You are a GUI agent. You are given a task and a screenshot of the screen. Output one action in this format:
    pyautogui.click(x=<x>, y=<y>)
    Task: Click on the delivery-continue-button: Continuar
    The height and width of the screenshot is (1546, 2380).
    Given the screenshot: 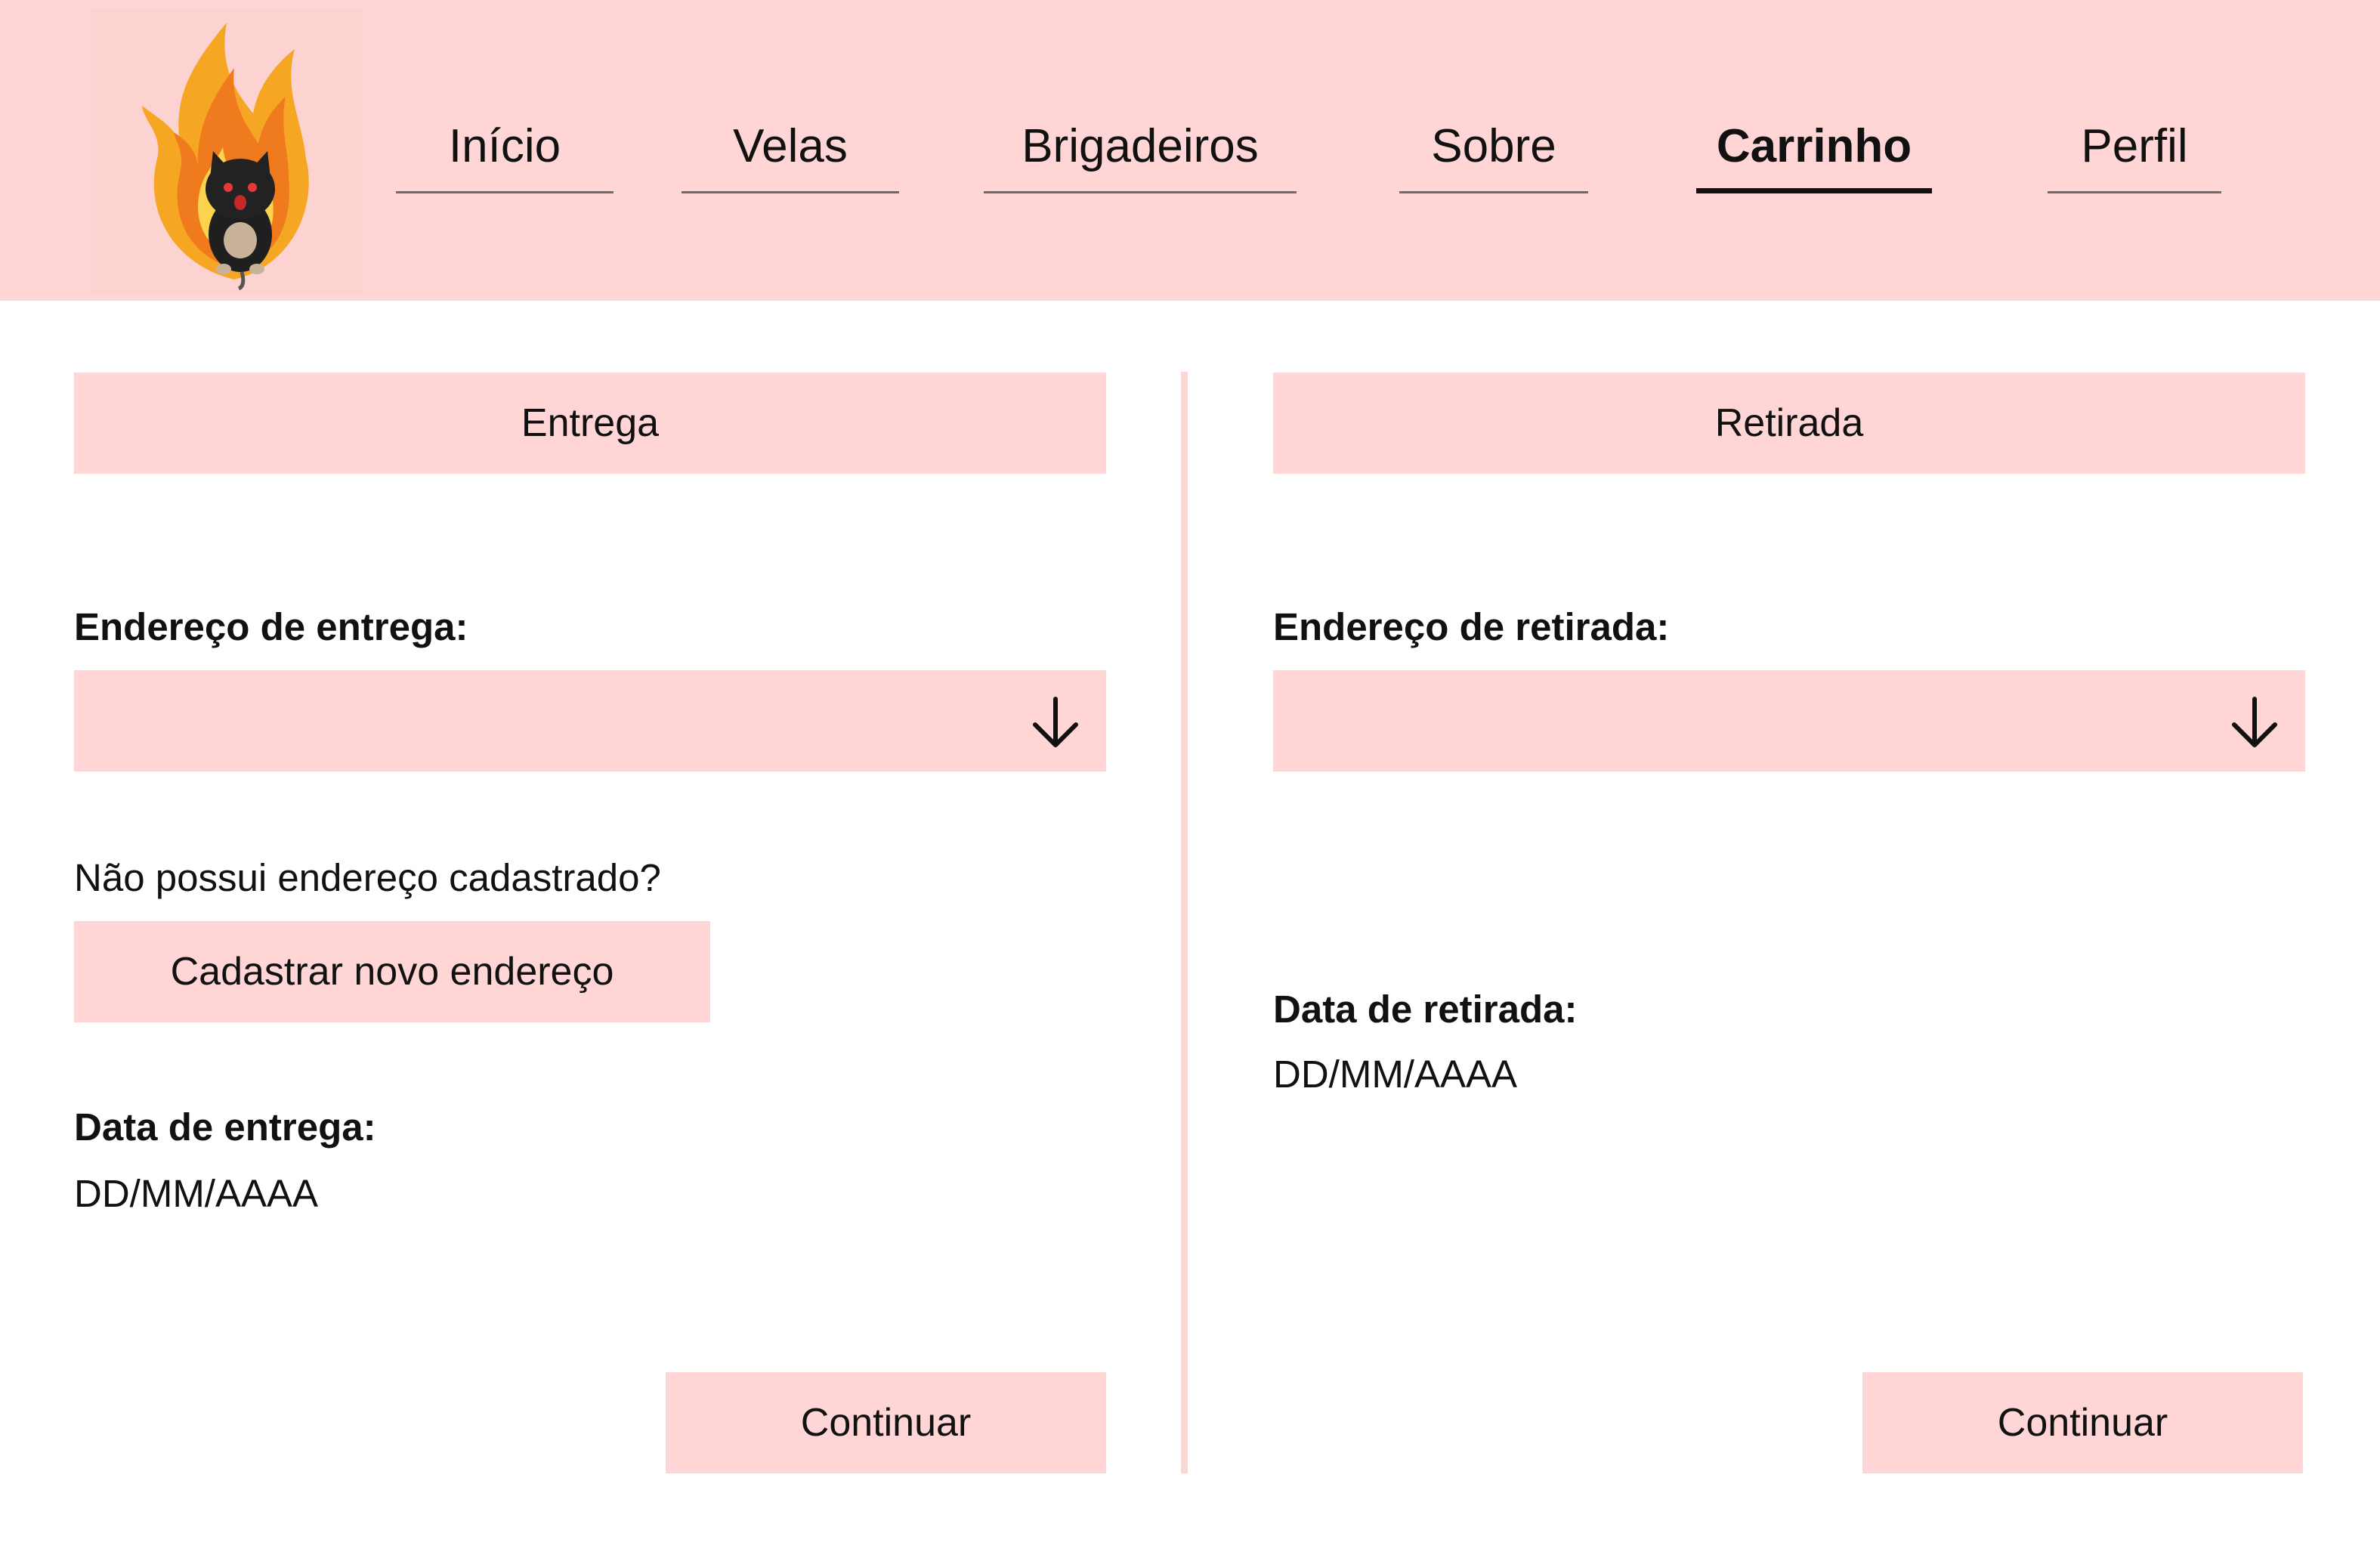 What is the action you would take?
    pyautogui.click(x=886, y=1422)
    